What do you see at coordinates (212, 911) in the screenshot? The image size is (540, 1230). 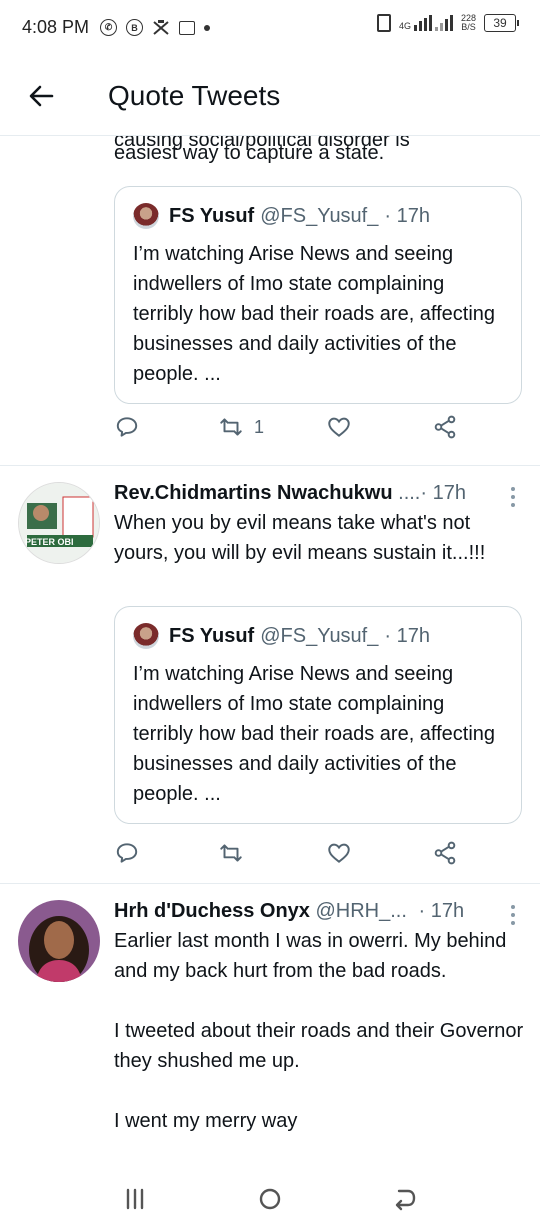 I see `tweet-author-name: Hrh d'Duchess Onyx` at bounding box center [212, 911].